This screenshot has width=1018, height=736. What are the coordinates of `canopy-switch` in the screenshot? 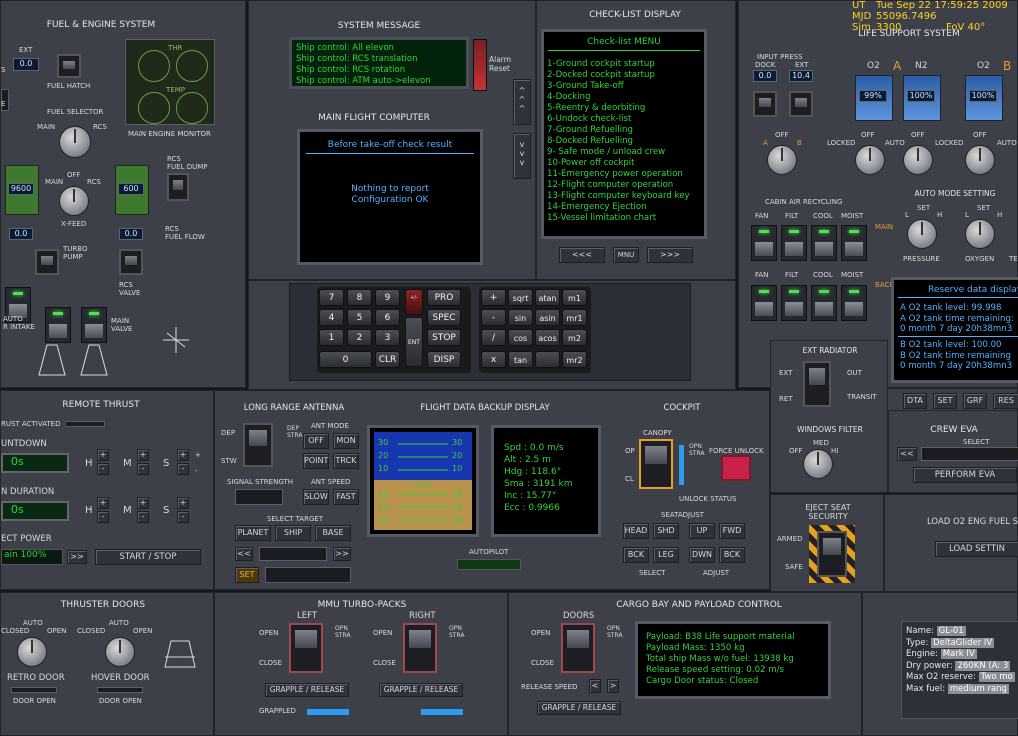 It's located at (656, 464).